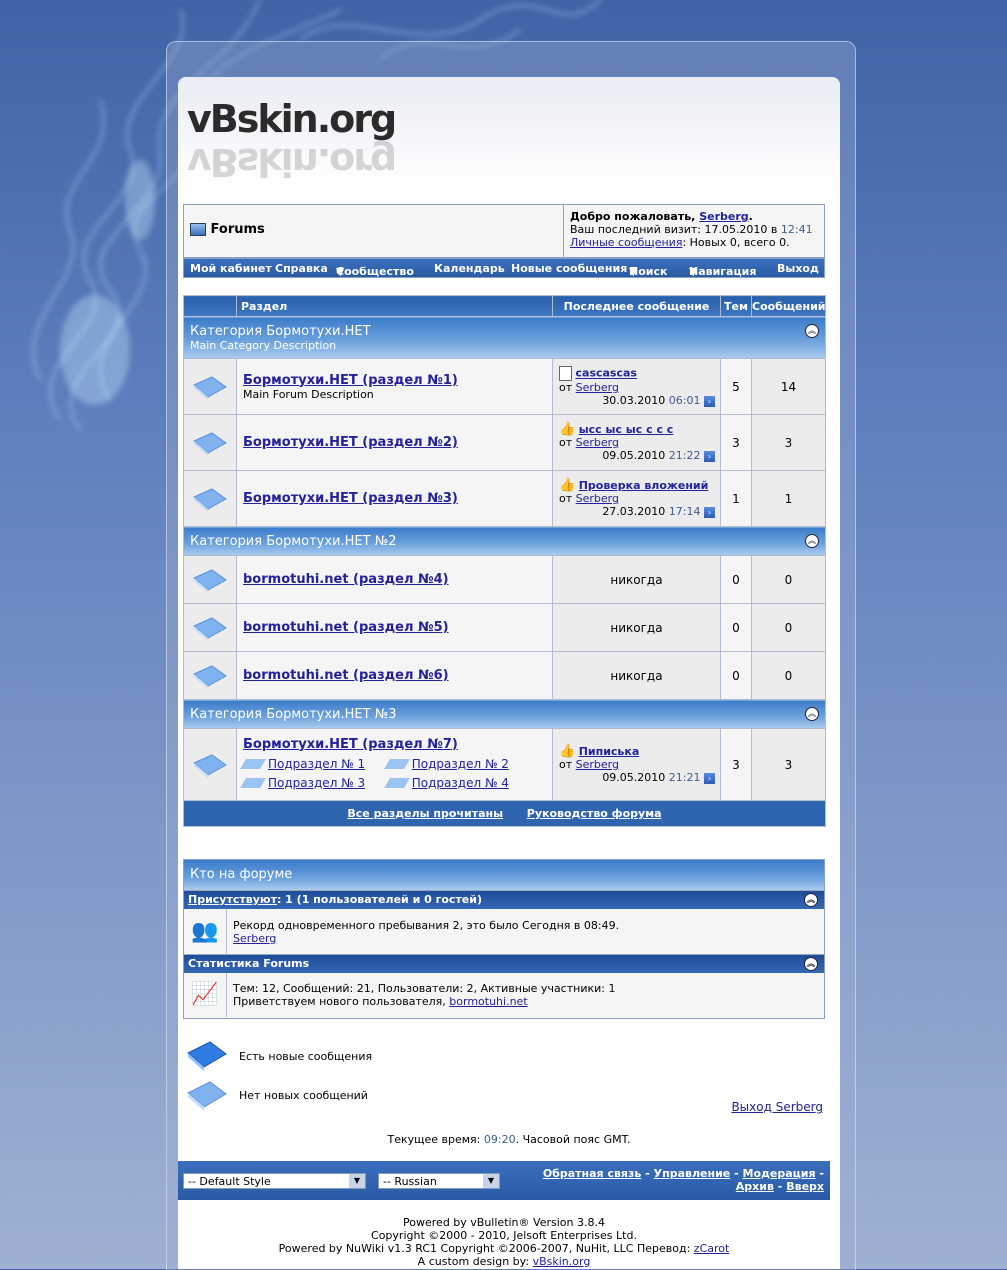  Describe the element at coordinates (504, 714) in the screenshot. I see `category-title: Категория Бормотухи.НЕТ №3` at that location.